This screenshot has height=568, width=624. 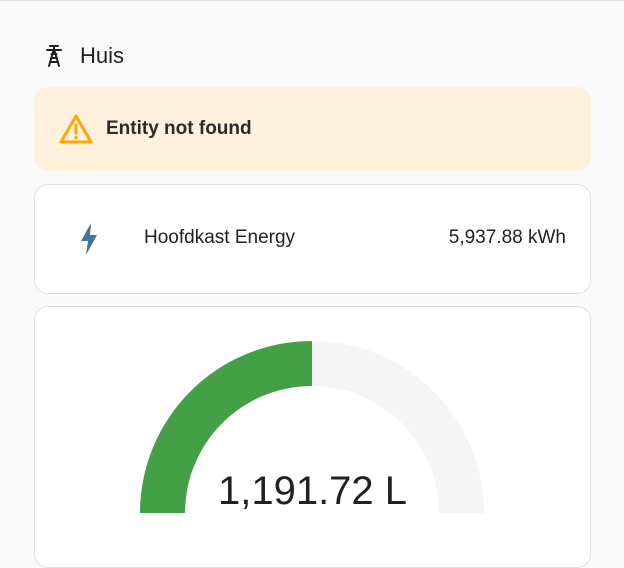 I want to click on entity-state-value: 5,937.88 kWh, so click(x=507, y=238).